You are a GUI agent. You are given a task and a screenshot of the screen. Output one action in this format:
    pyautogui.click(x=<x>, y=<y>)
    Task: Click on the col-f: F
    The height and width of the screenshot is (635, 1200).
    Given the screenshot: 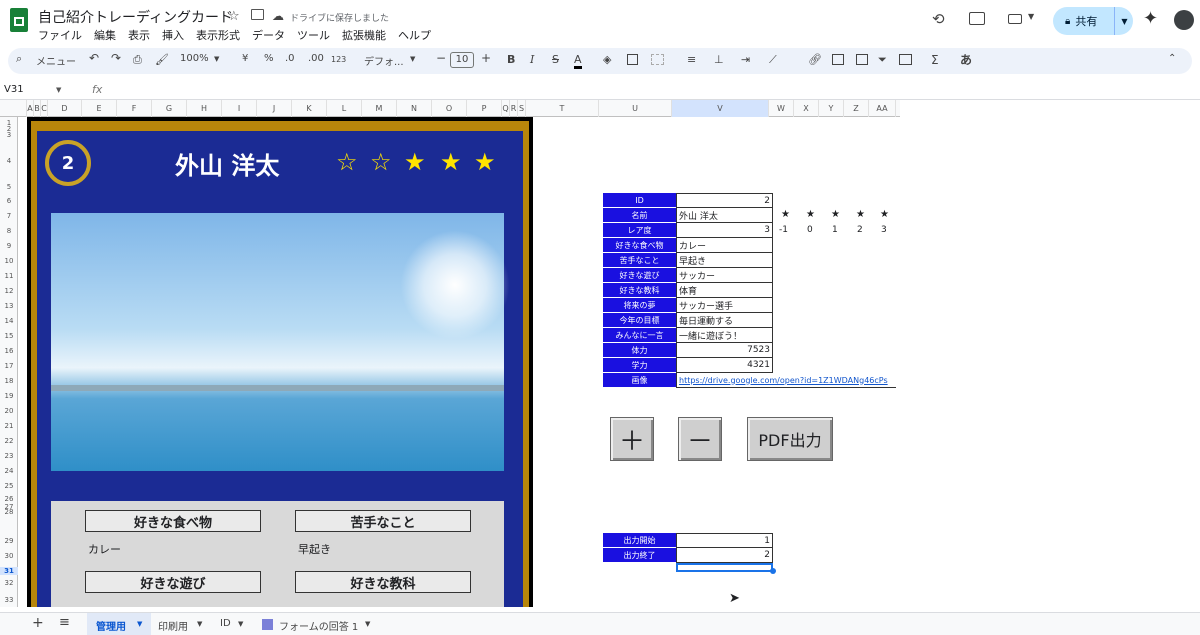 What is the action you would take?
    pyautogui.click(x=134, y=108)
    